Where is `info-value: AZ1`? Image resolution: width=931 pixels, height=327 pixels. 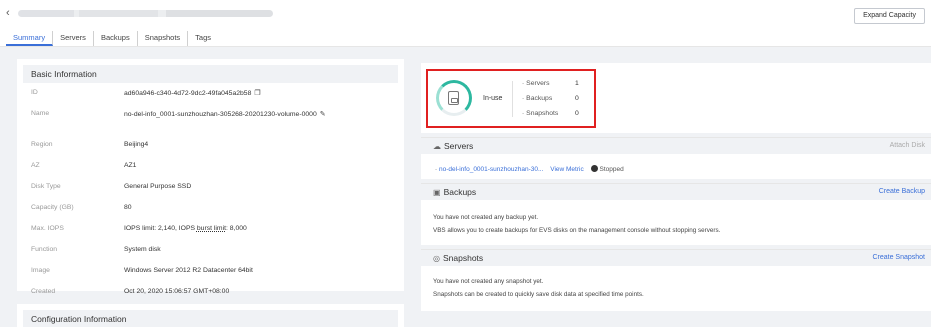 info-value: AZ1 is located at coordinates (130, 165).